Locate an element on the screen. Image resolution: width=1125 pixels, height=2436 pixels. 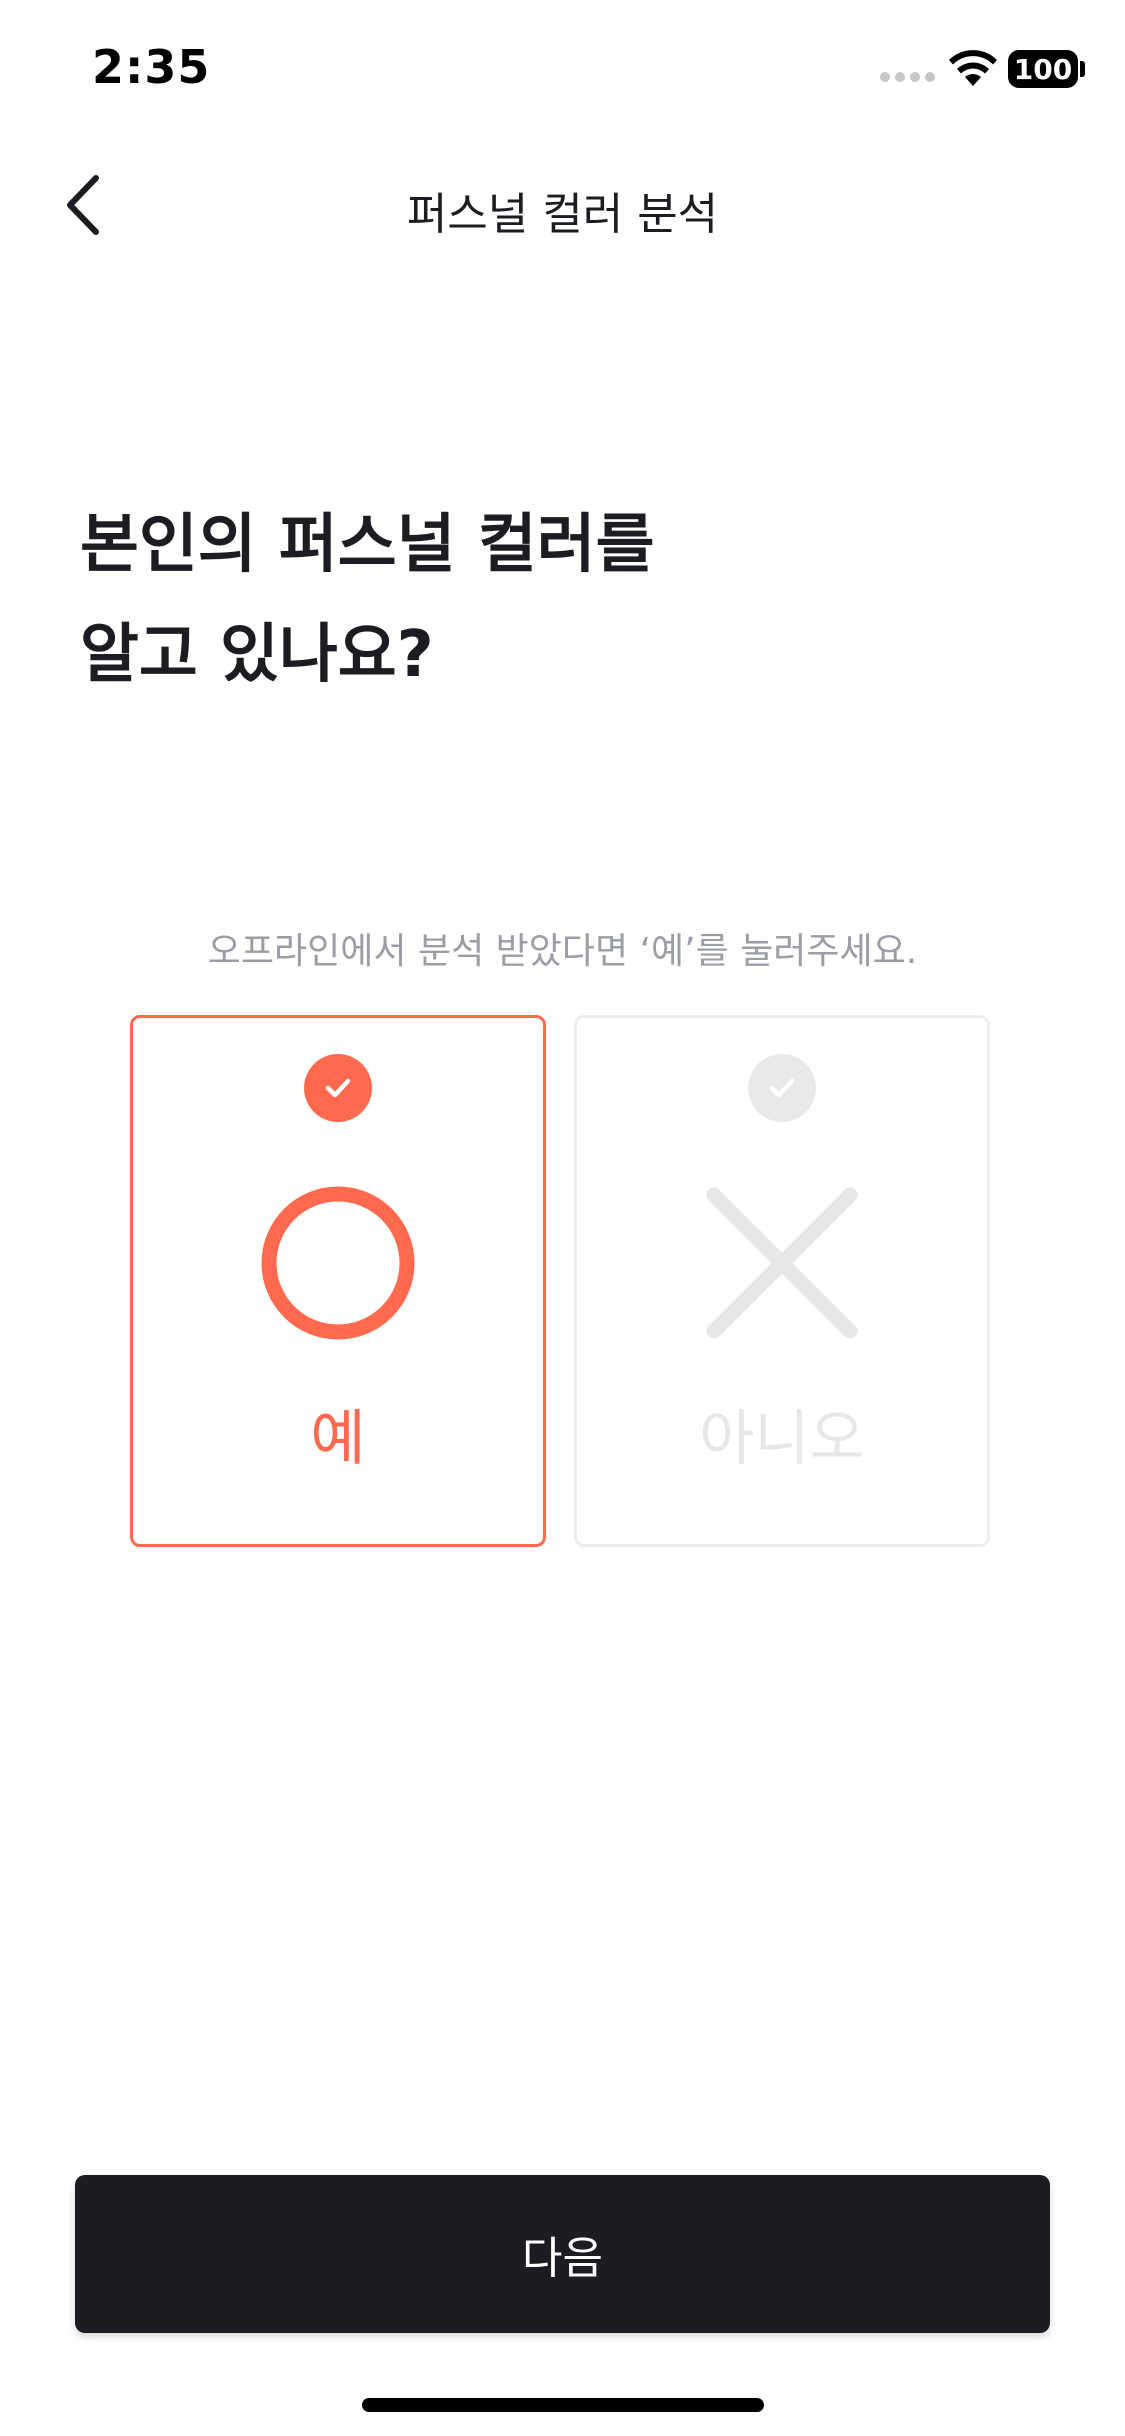
wifi-icon is located at coordinates (973, 68).